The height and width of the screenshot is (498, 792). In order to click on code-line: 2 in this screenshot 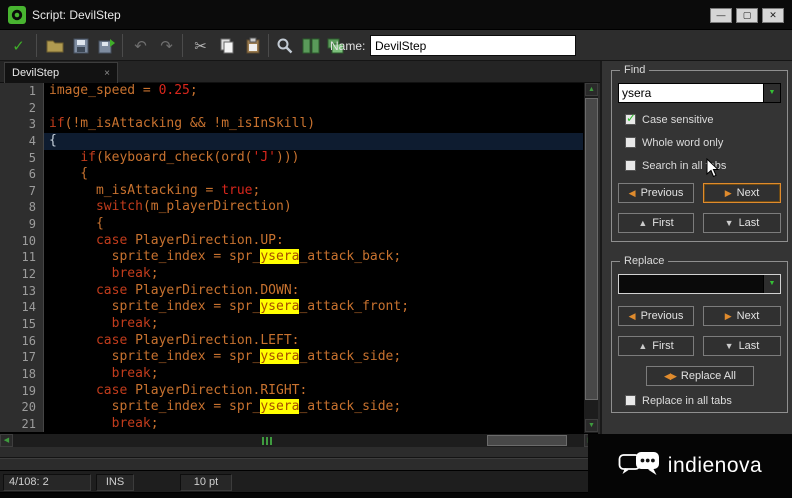, I will do `click(291, 108)`.